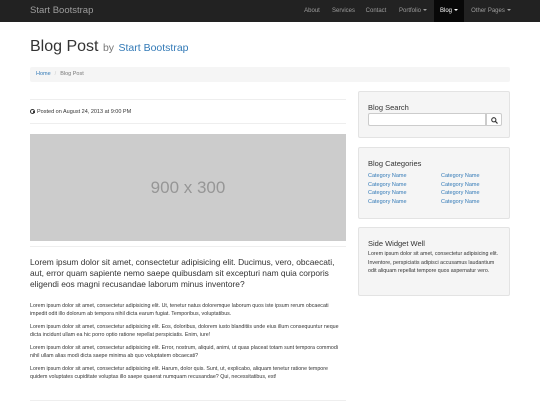  I want to click on nav-item-portfolio: Portfolio, so click(413, 11).